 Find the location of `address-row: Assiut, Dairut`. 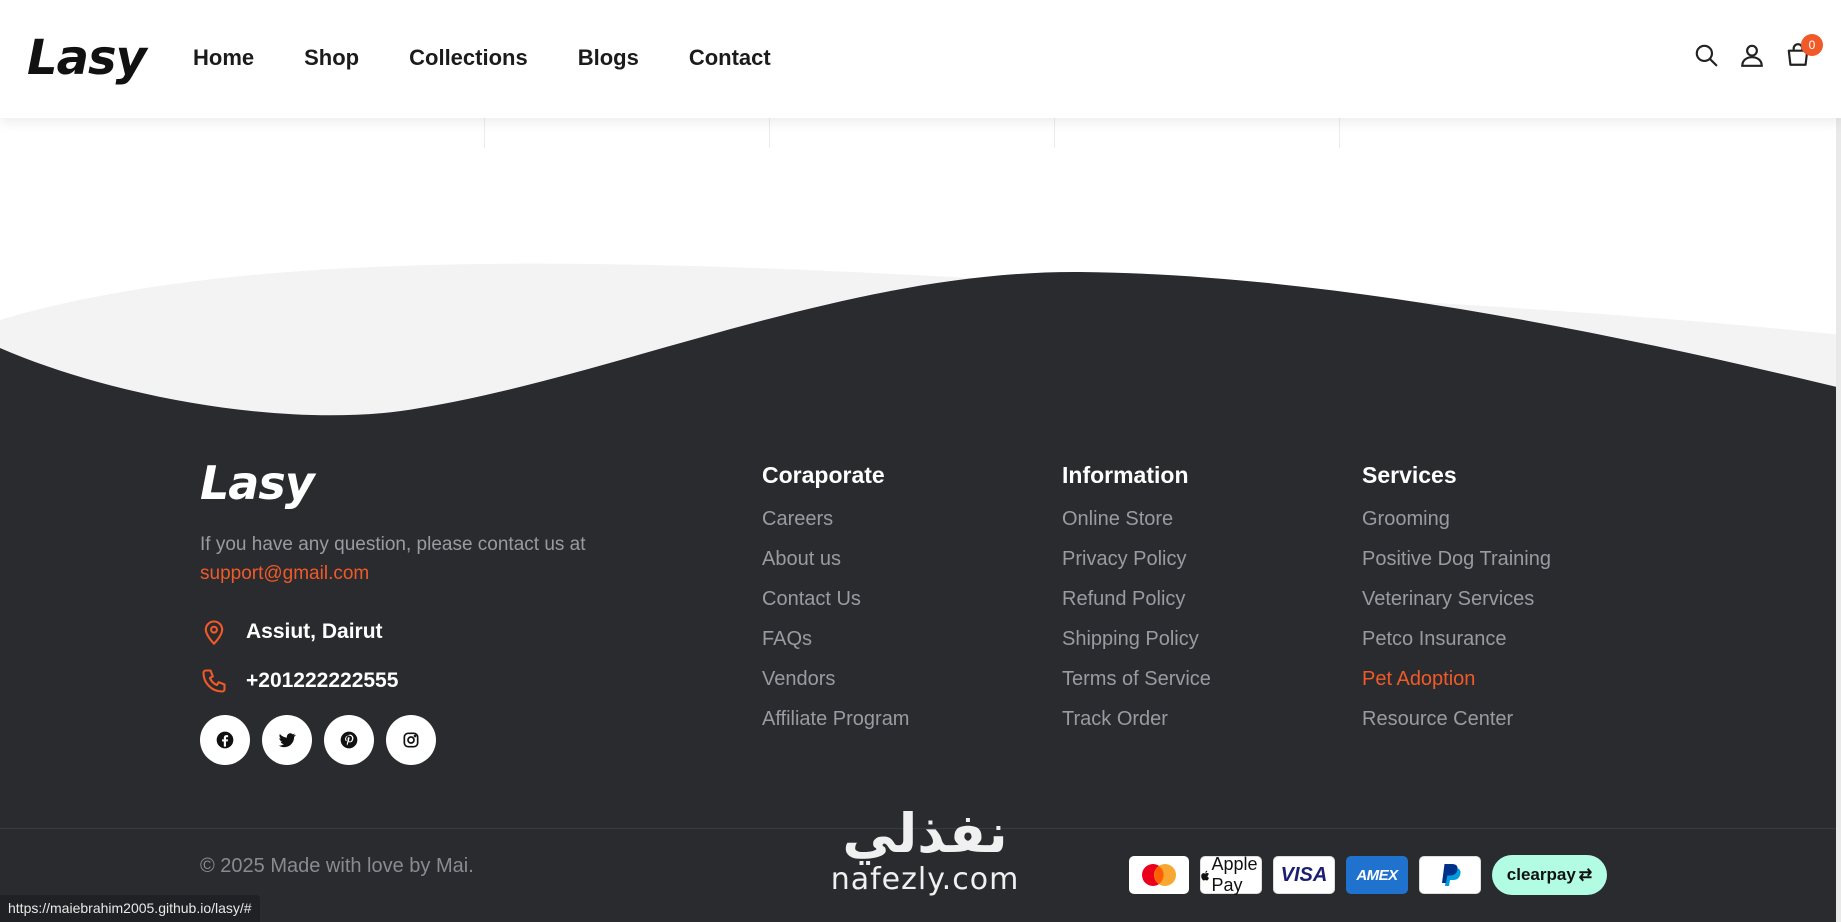

address-row: Assiut, Dairut is located at coordinates (291, 632).